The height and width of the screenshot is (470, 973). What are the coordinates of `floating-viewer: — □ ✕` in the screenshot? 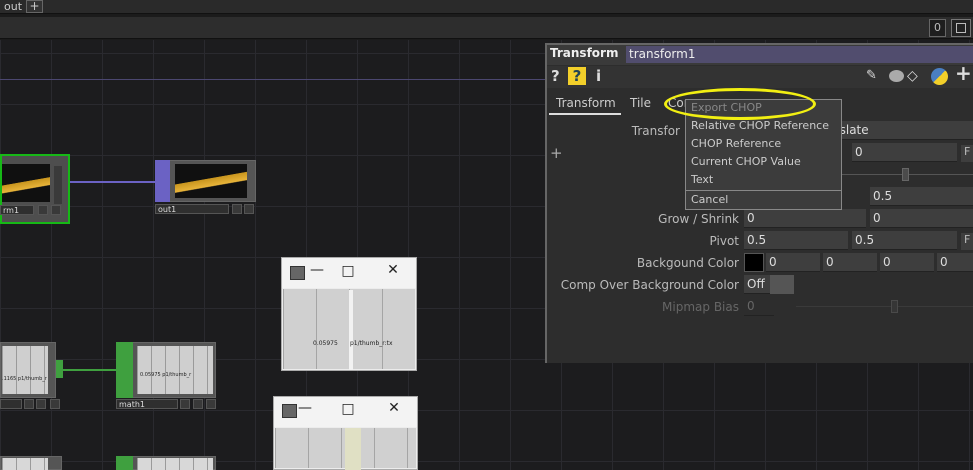 It's located at (345, 433).